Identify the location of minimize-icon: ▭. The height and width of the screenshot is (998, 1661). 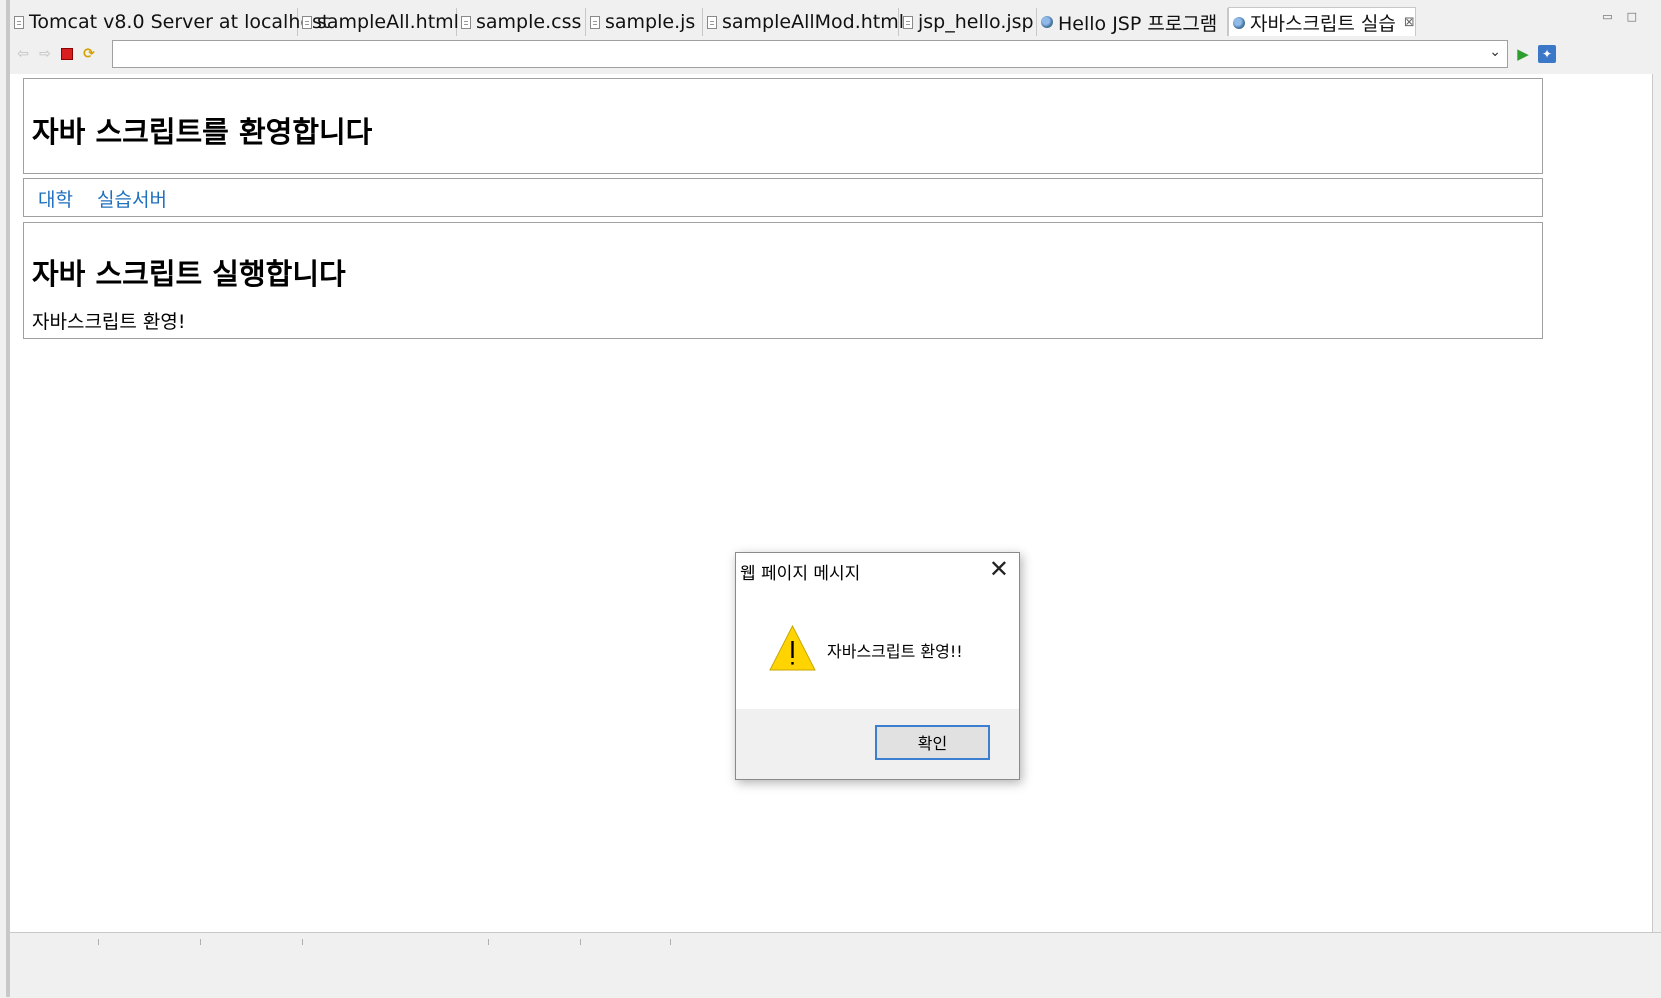
(1614, 16).